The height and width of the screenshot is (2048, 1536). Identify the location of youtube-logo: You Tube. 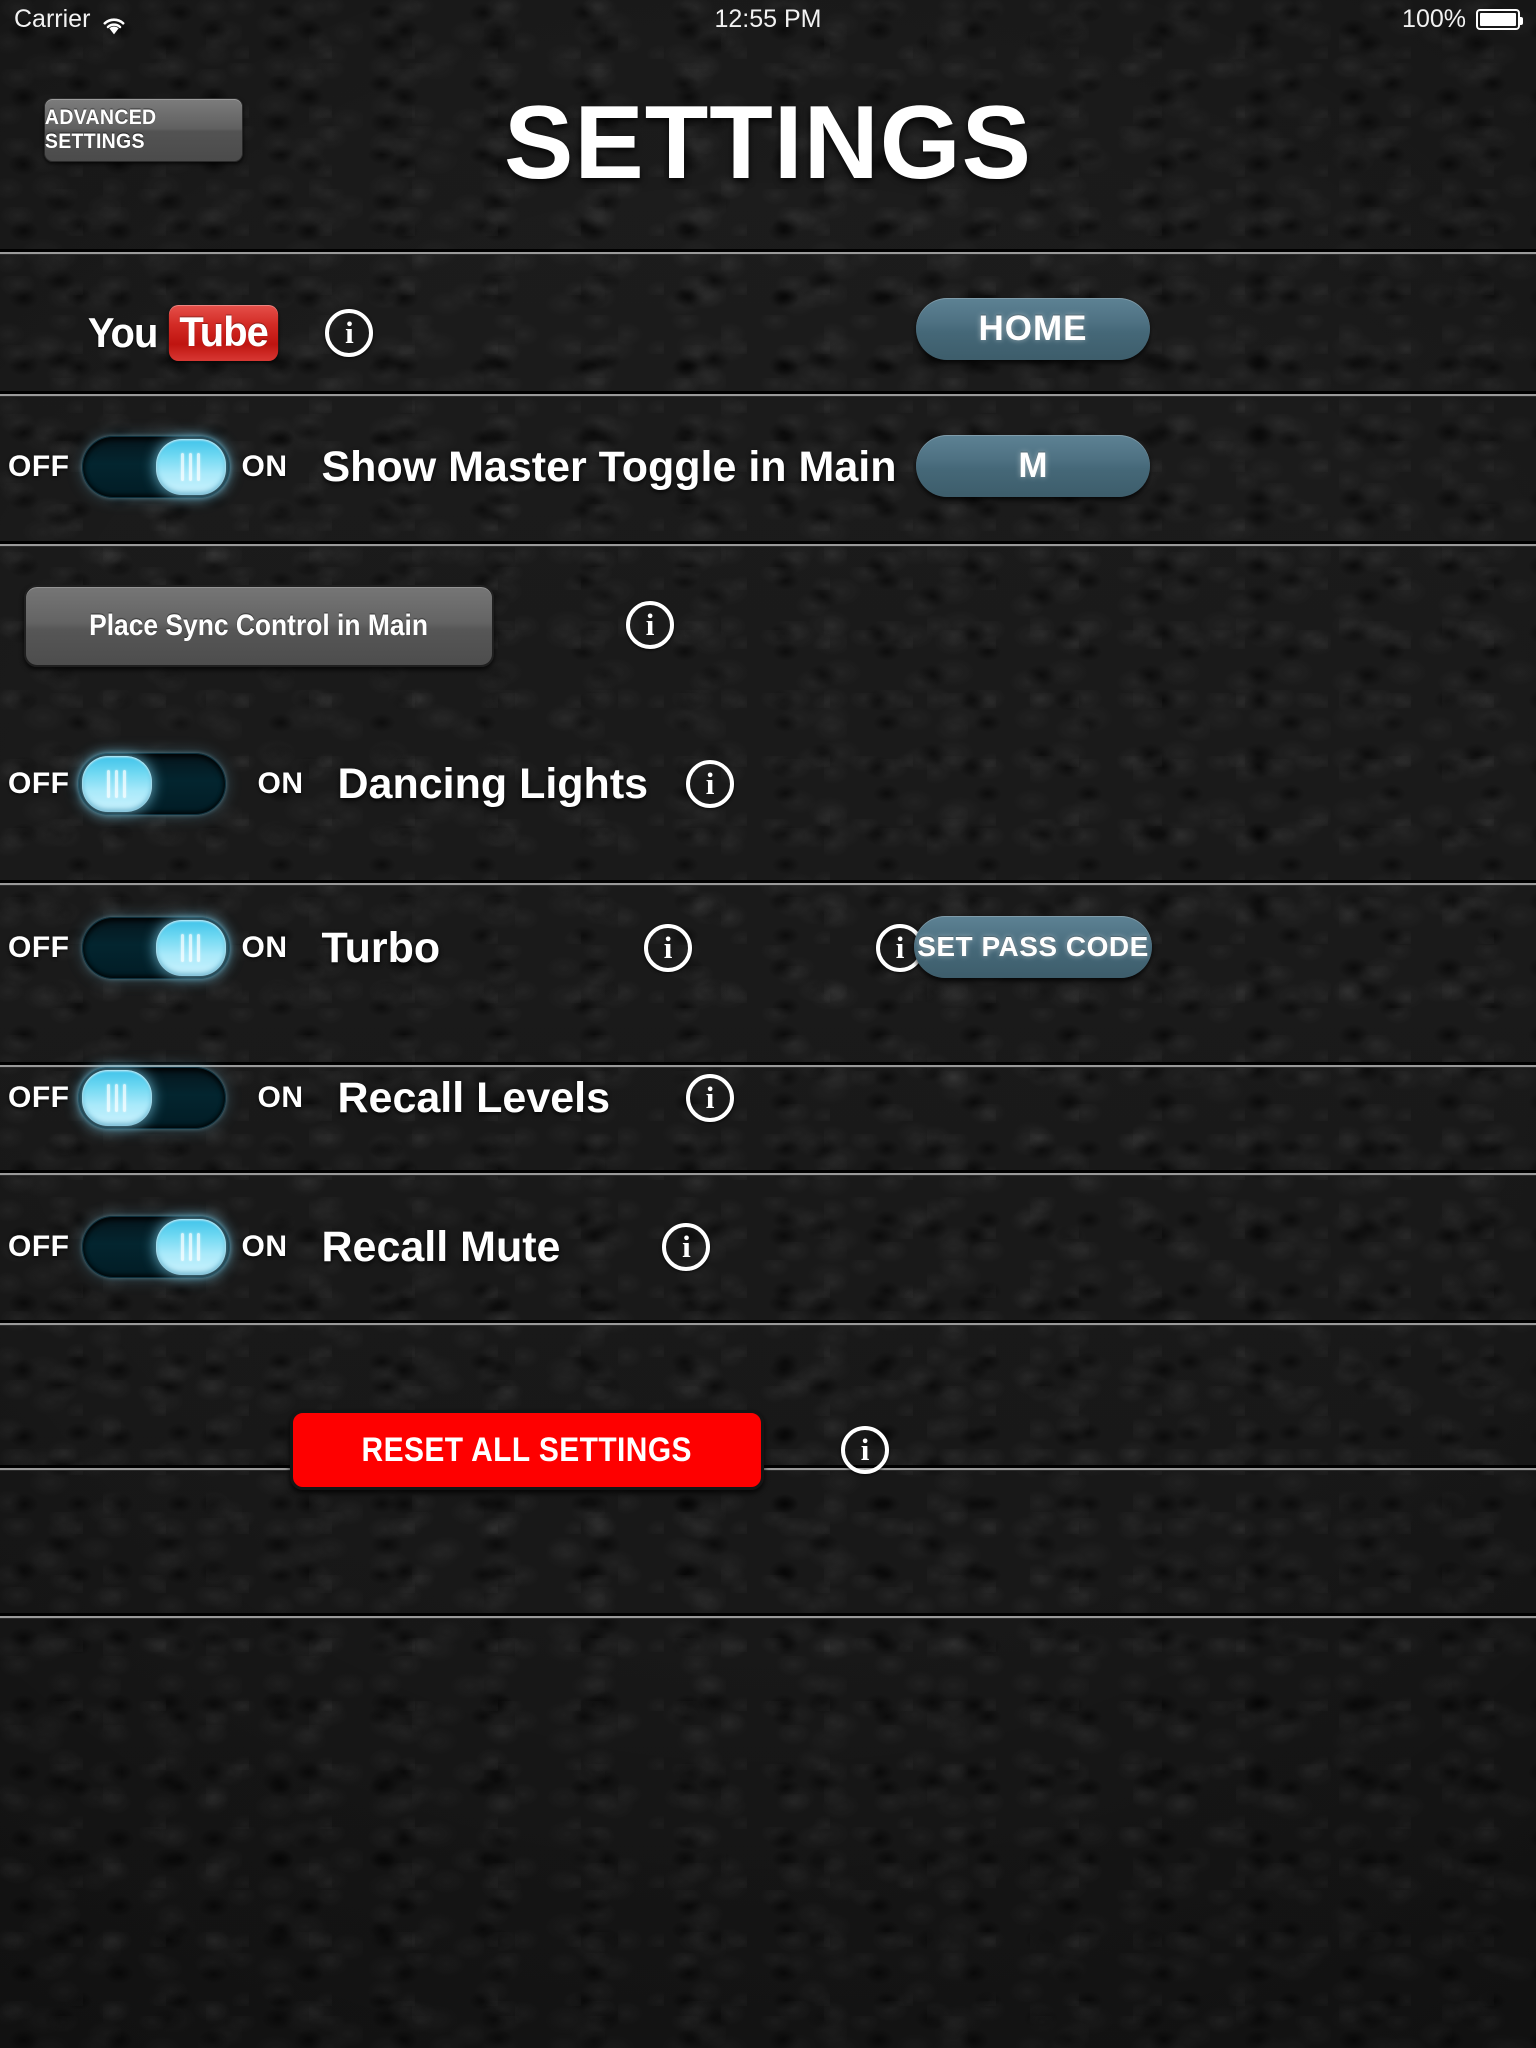
(183, 333).